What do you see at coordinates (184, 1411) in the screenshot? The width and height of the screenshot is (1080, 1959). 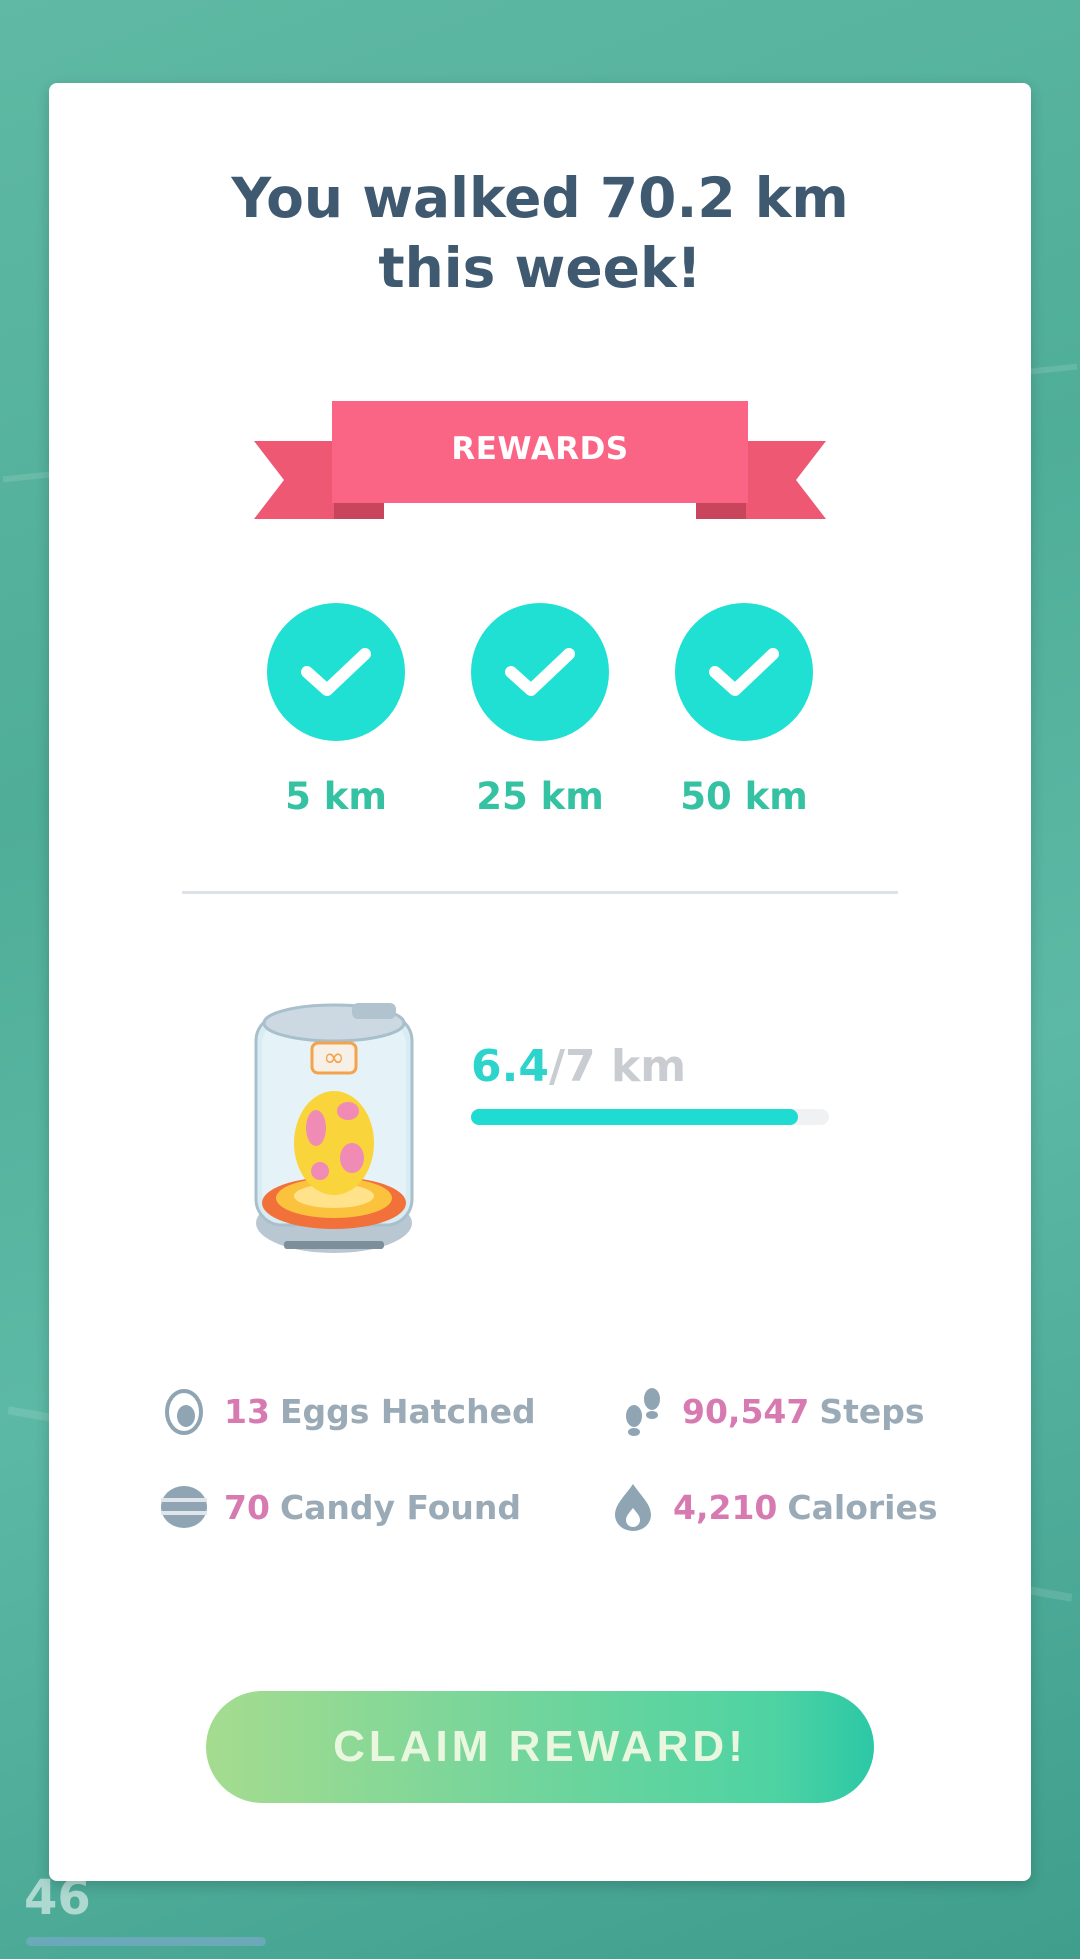 I see `egg-icon` at bounding box center [184, 1411].